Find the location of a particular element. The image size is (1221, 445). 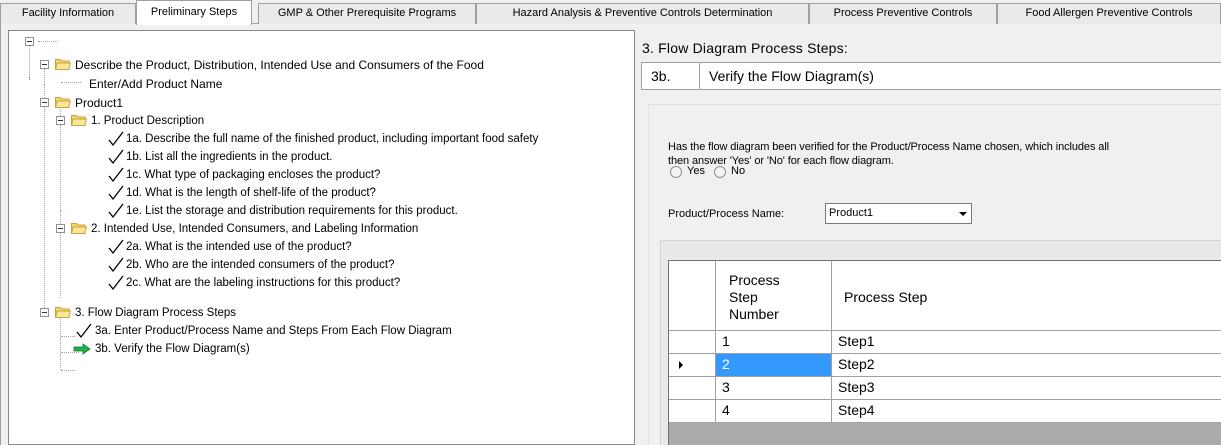

substep-number: 3b. is located at coordinates (661, 76).